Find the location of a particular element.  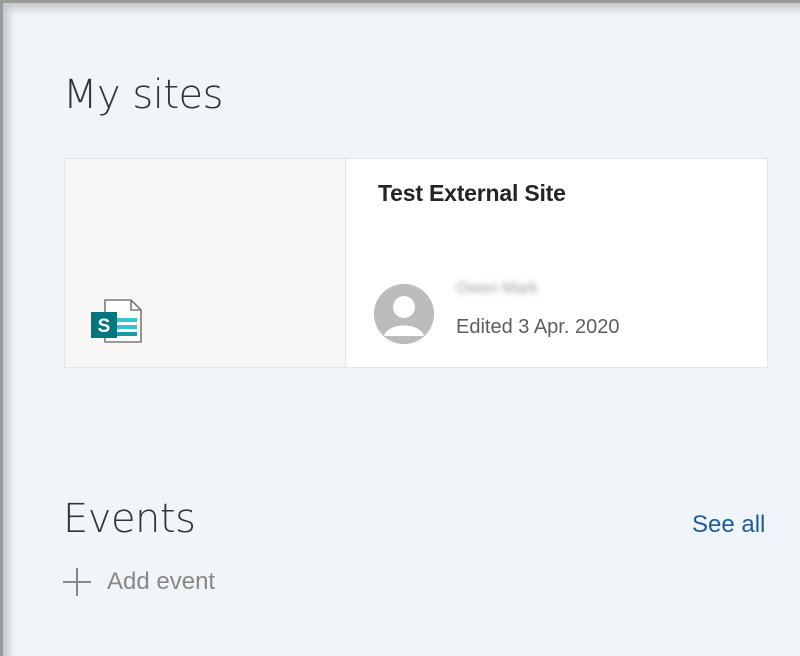

svg-text: S is located at coordinates (104, 326).